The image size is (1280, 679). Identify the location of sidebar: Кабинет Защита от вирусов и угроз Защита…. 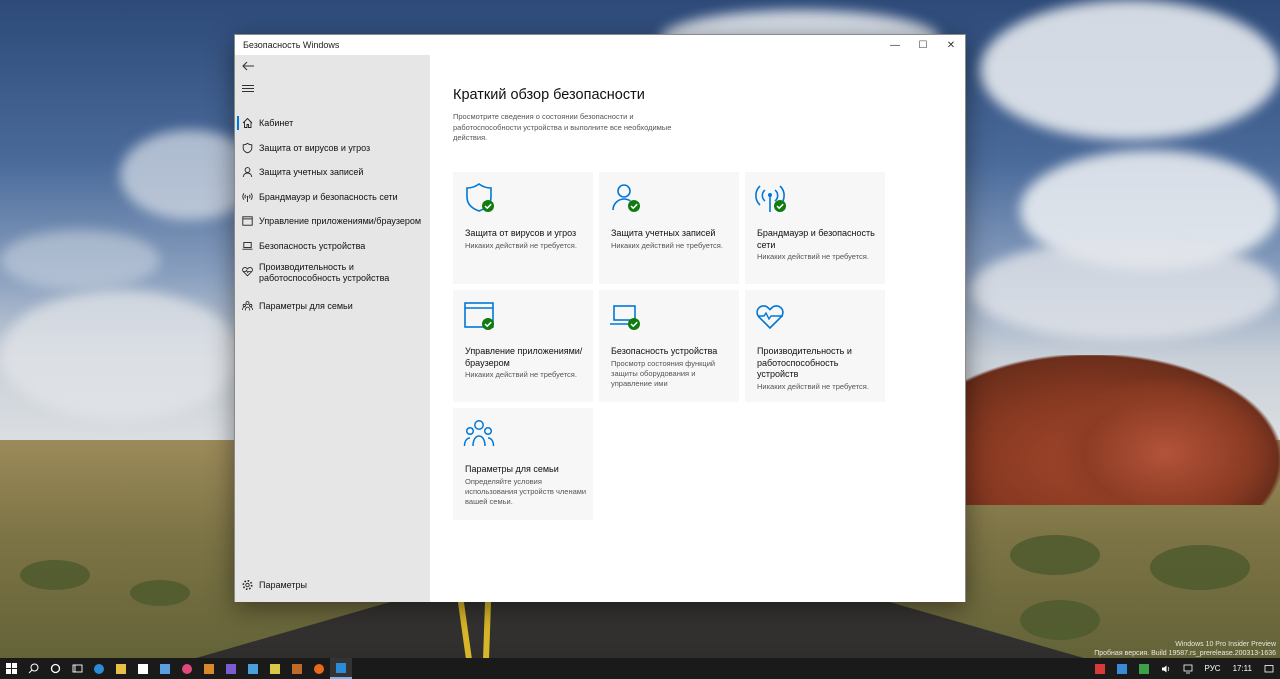
(332, 328).